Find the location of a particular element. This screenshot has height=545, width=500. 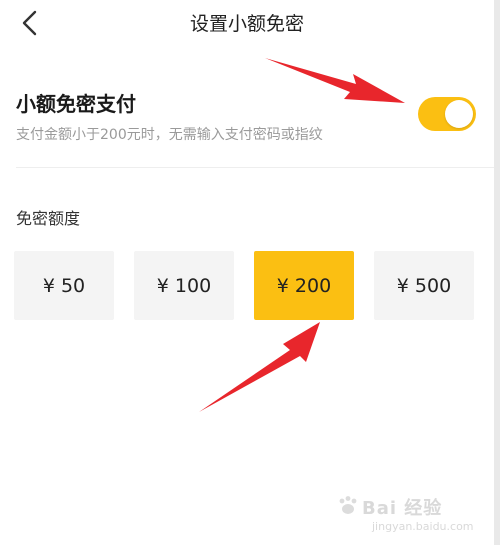

right-edge-strip is located at coordinates (497, 272).